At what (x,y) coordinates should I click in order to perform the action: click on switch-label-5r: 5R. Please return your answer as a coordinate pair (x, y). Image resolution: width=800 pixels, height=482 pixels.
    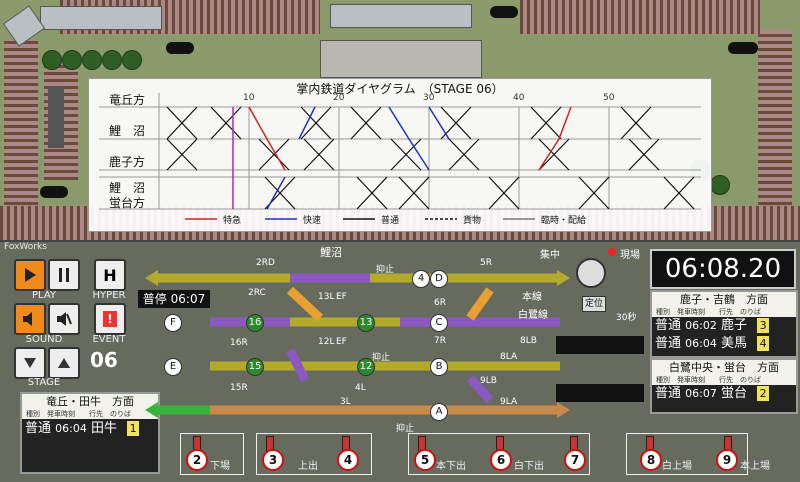
    Looking at the image, I should click on (486, 263).